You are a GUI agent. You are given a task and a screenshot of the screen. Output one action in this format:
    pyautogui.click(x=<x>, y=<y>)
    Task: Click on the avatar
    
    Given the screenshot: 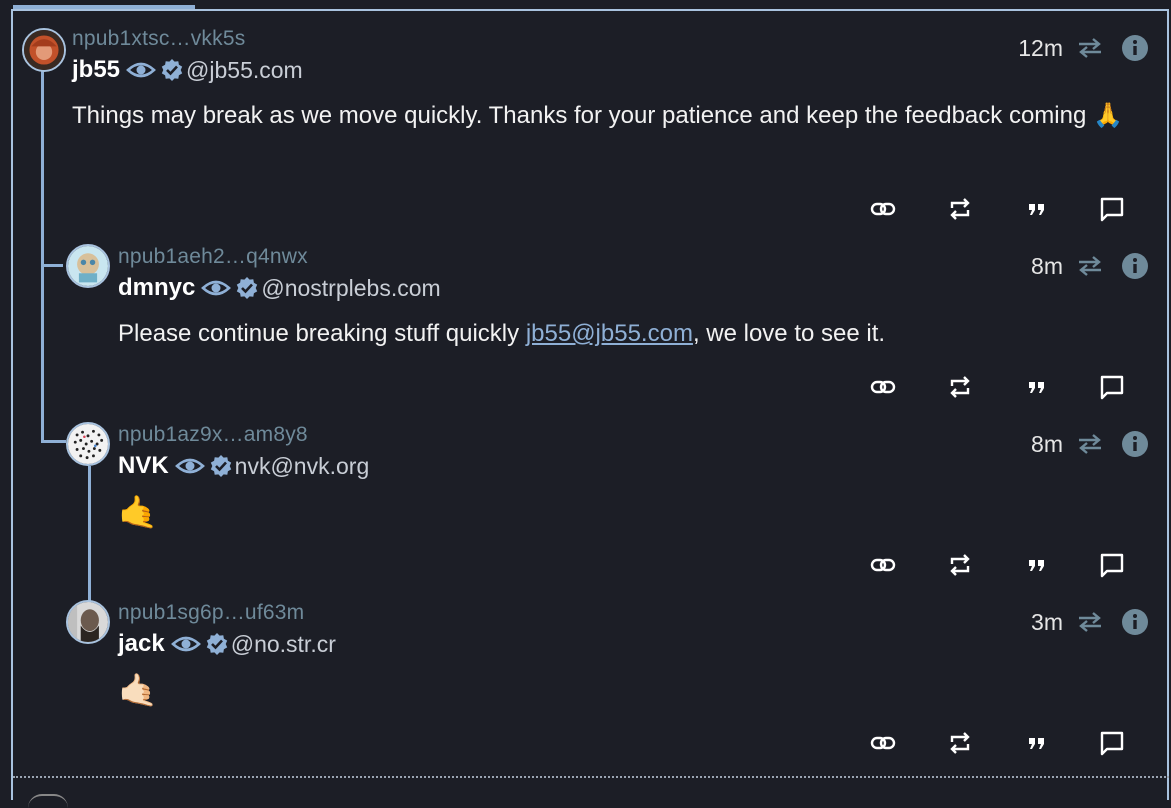 What is the action you would take?
    pyautogui.click(x=88, y=622)
    